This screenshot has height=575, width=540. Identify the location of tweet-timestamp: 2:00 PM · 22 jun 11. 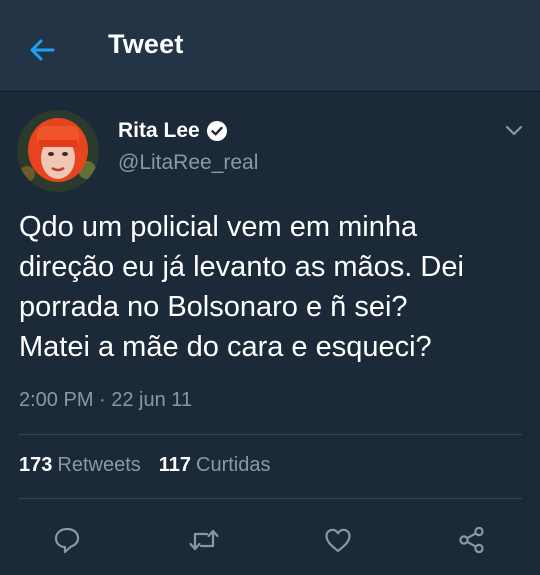
(106, 400).